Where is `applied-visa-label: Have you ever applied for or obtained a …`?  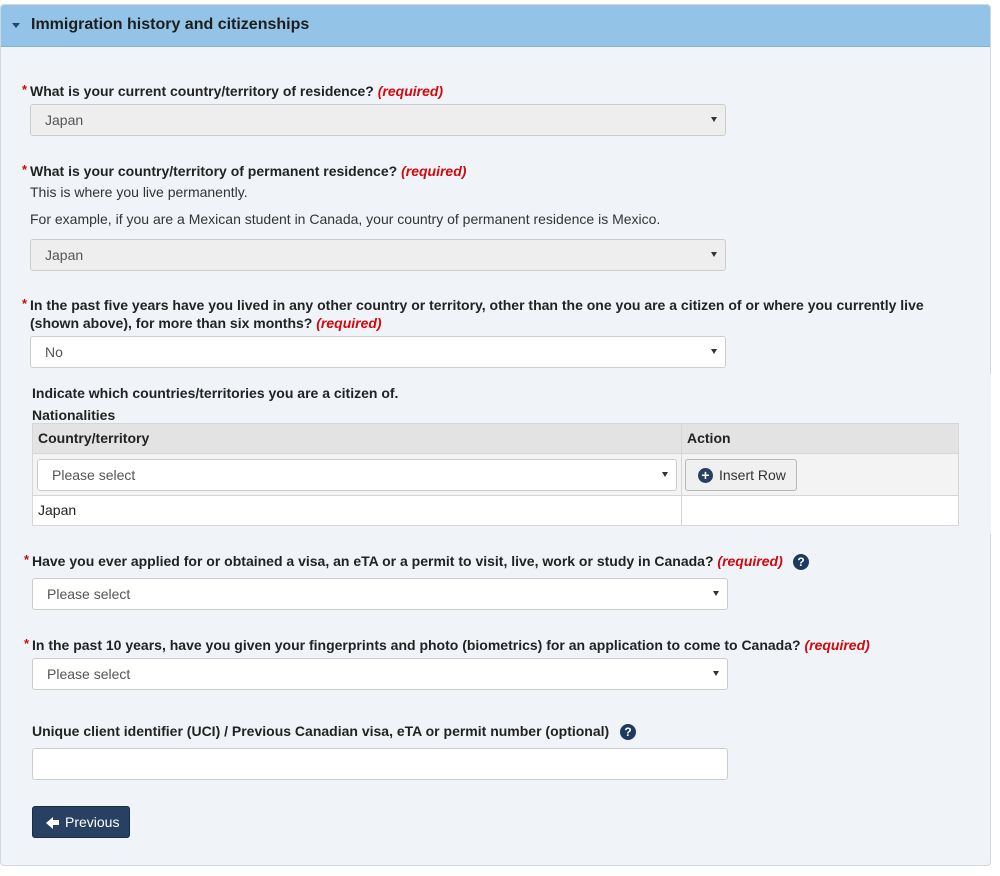 applied-visa-label: Have you ever applied for or obtained a … is located at coordinates (407, 561).